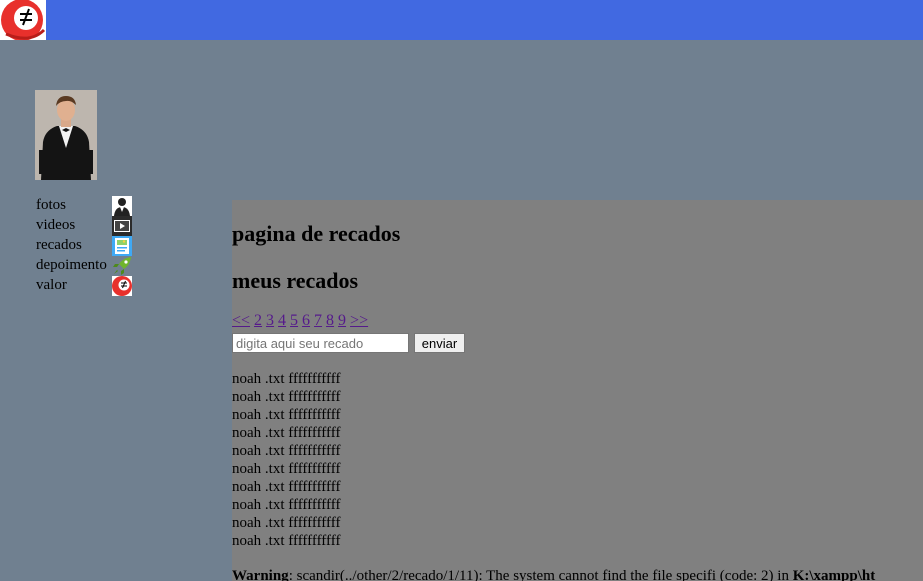  I want to click on rocket-icon, so click(122, 266).